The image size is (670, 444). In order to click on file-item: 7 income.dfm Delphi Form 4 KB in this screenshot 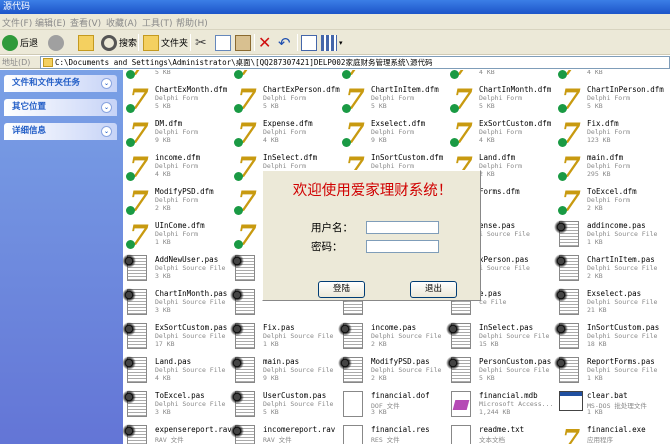, I will do `click(177, 169)`.